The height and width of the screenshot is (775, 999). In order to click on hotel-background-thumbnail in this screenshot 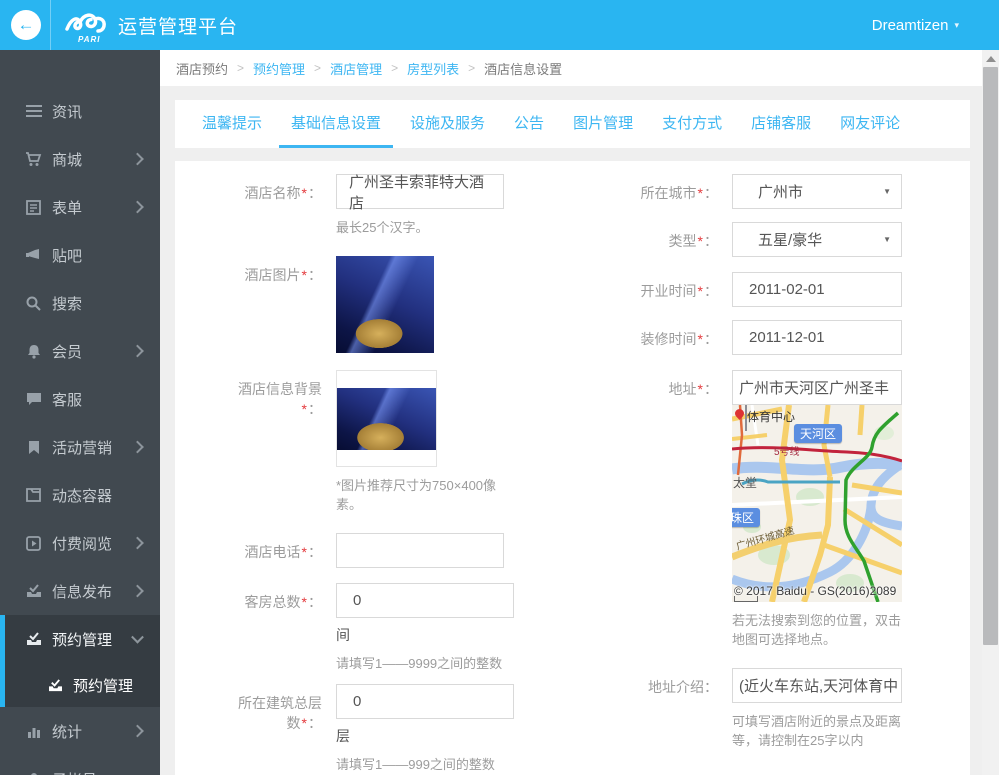, I will do `click(386, 418)`.